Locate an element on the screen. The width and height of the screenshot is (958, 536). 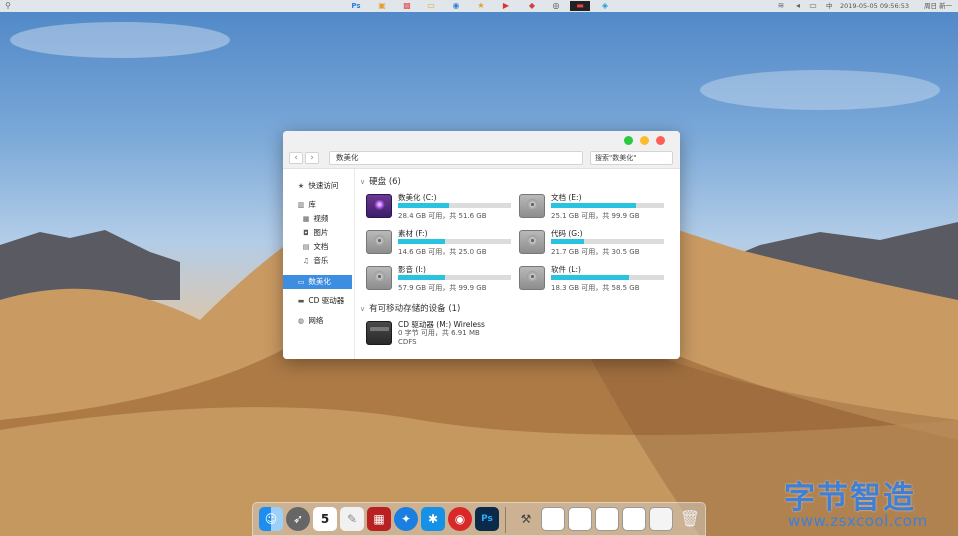
drive-free-space: 25.1 GB 可用，共 99.9 GB is located at coordinates (595, 216).